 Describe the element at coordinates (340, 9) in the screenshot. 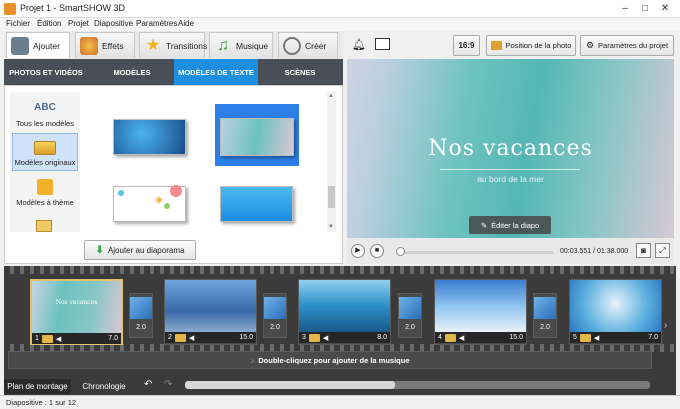

I see `title-bar: Projet 1 - SmartSHOW 3D – □ ✕` at that location.